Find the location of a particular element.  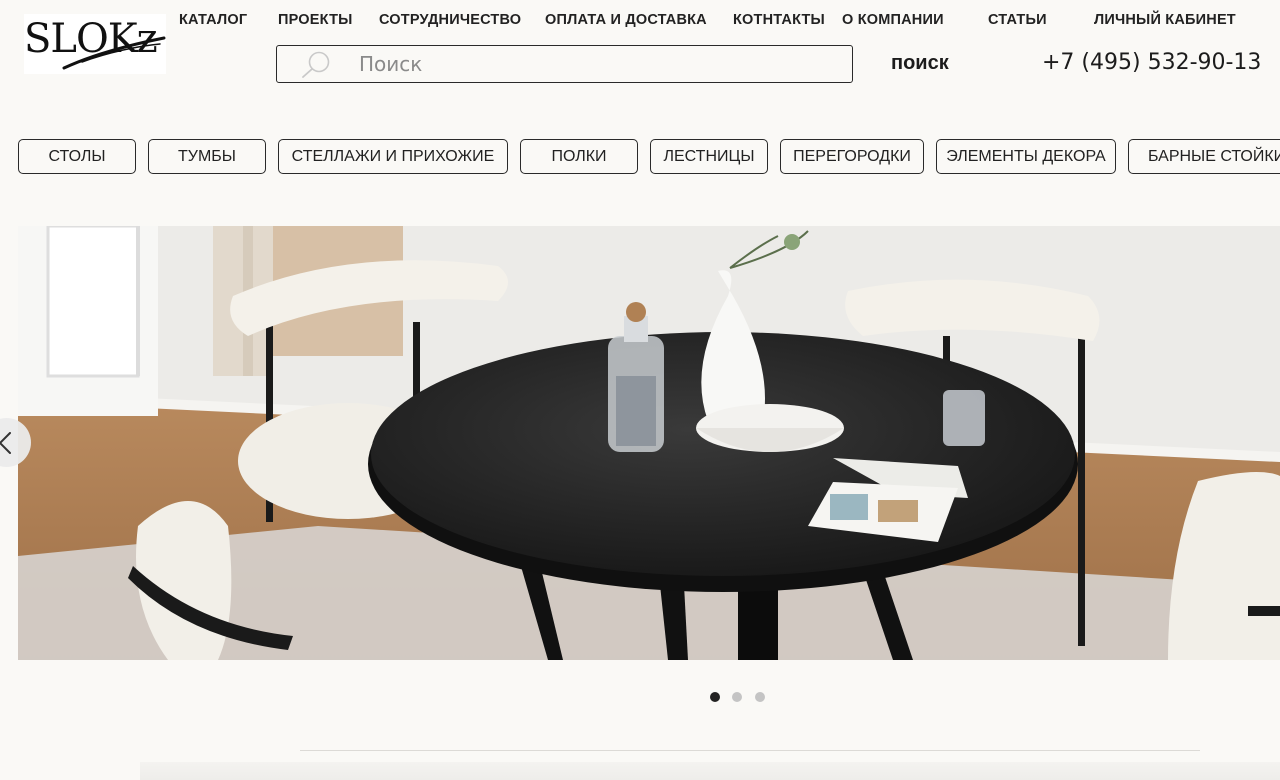

category-label: ПОЛКИ is located at coordinates (579, 156).